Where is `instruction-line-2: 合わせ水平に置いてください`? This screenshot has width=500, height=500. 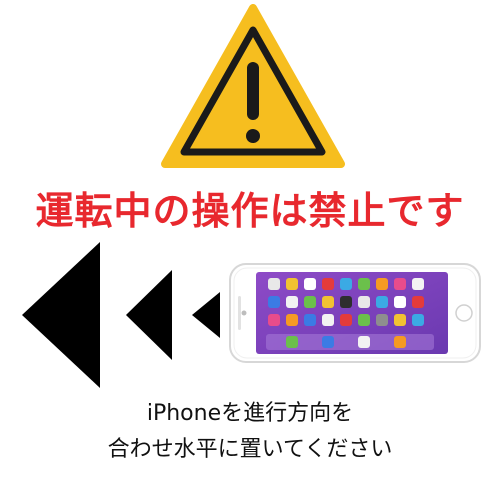 instruction-line-2: 合わせ水平に置いてください is located at coordinates (250, 449).